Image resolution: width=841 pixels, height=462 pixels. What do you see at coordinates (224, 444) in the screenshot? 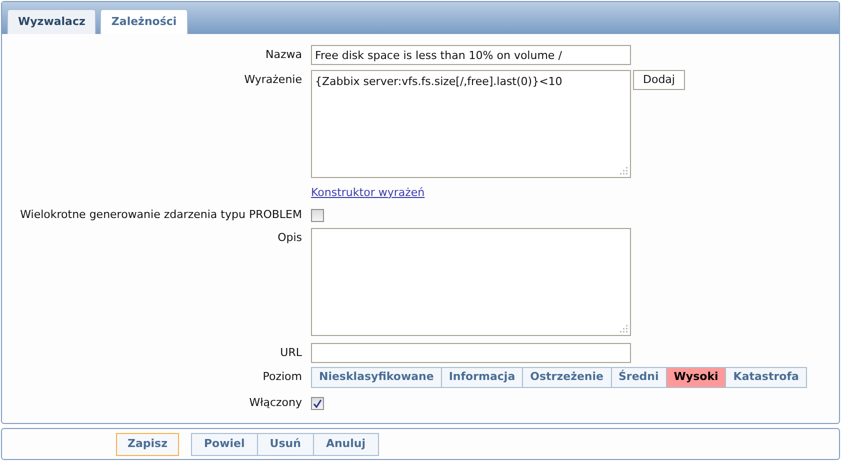
I see `action-button: Powiel` at bounding box center [224, 444].